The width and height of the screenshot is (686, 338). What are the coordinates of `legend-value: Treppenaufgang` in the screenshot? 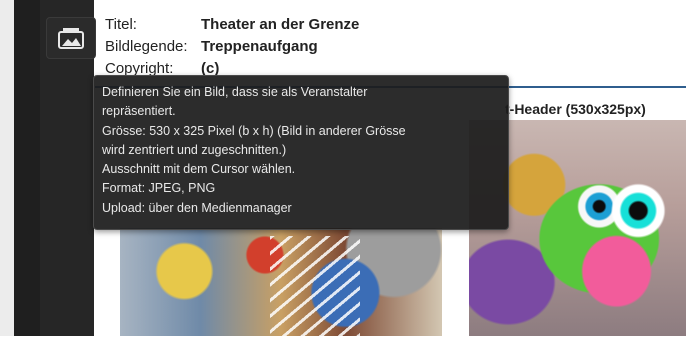 It's located at (259, 46).